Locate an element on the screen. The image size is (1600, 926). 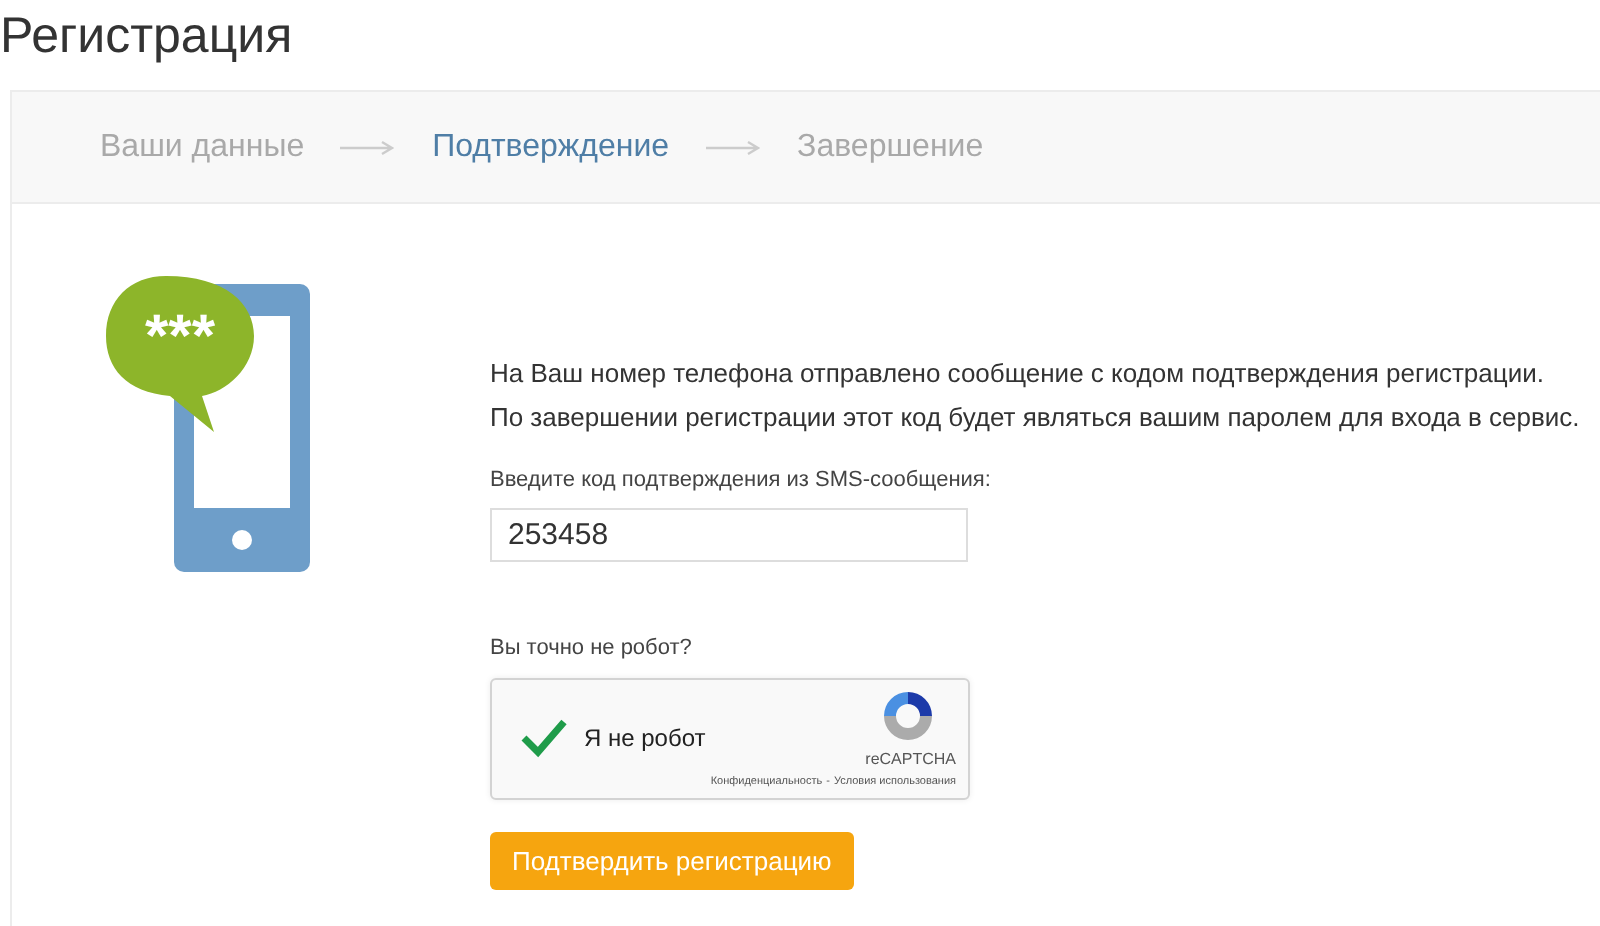
captcha-label: Я не робот is located at coordinates (645, 740).